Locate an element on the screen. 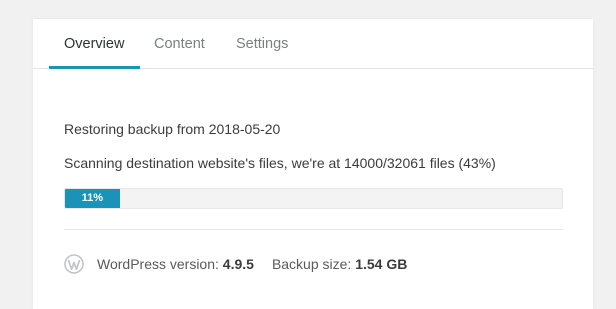  backup-size-value: 1.54 GB is located at coordinates (381, 264).